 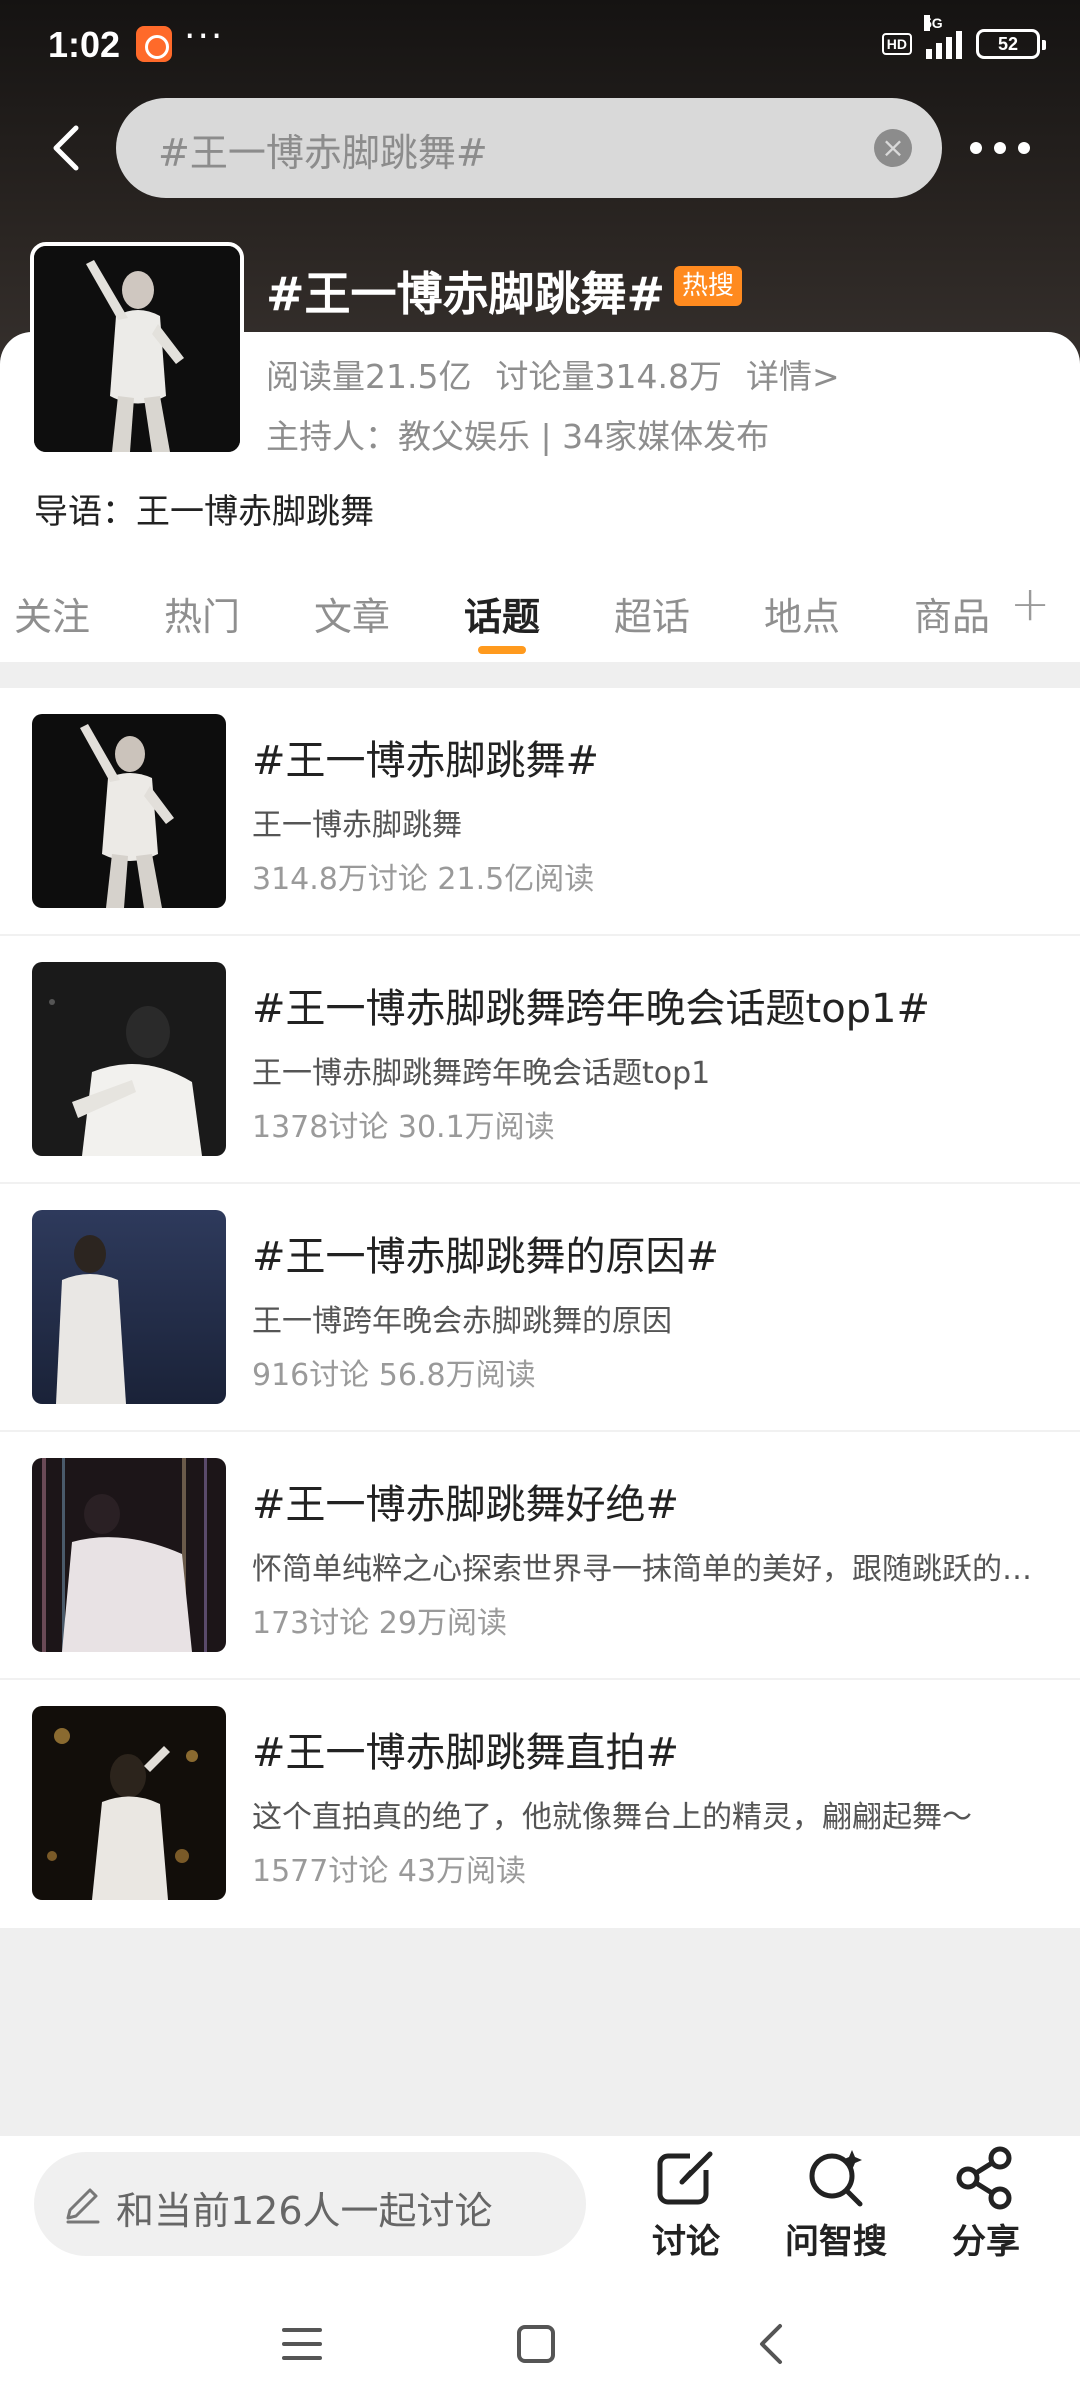 What do you see at coordinates (403, 1127) in the screenshot?
I see `topic-stats: 1378讨论 30.1万阅读` at bounding box center [403, 1127].